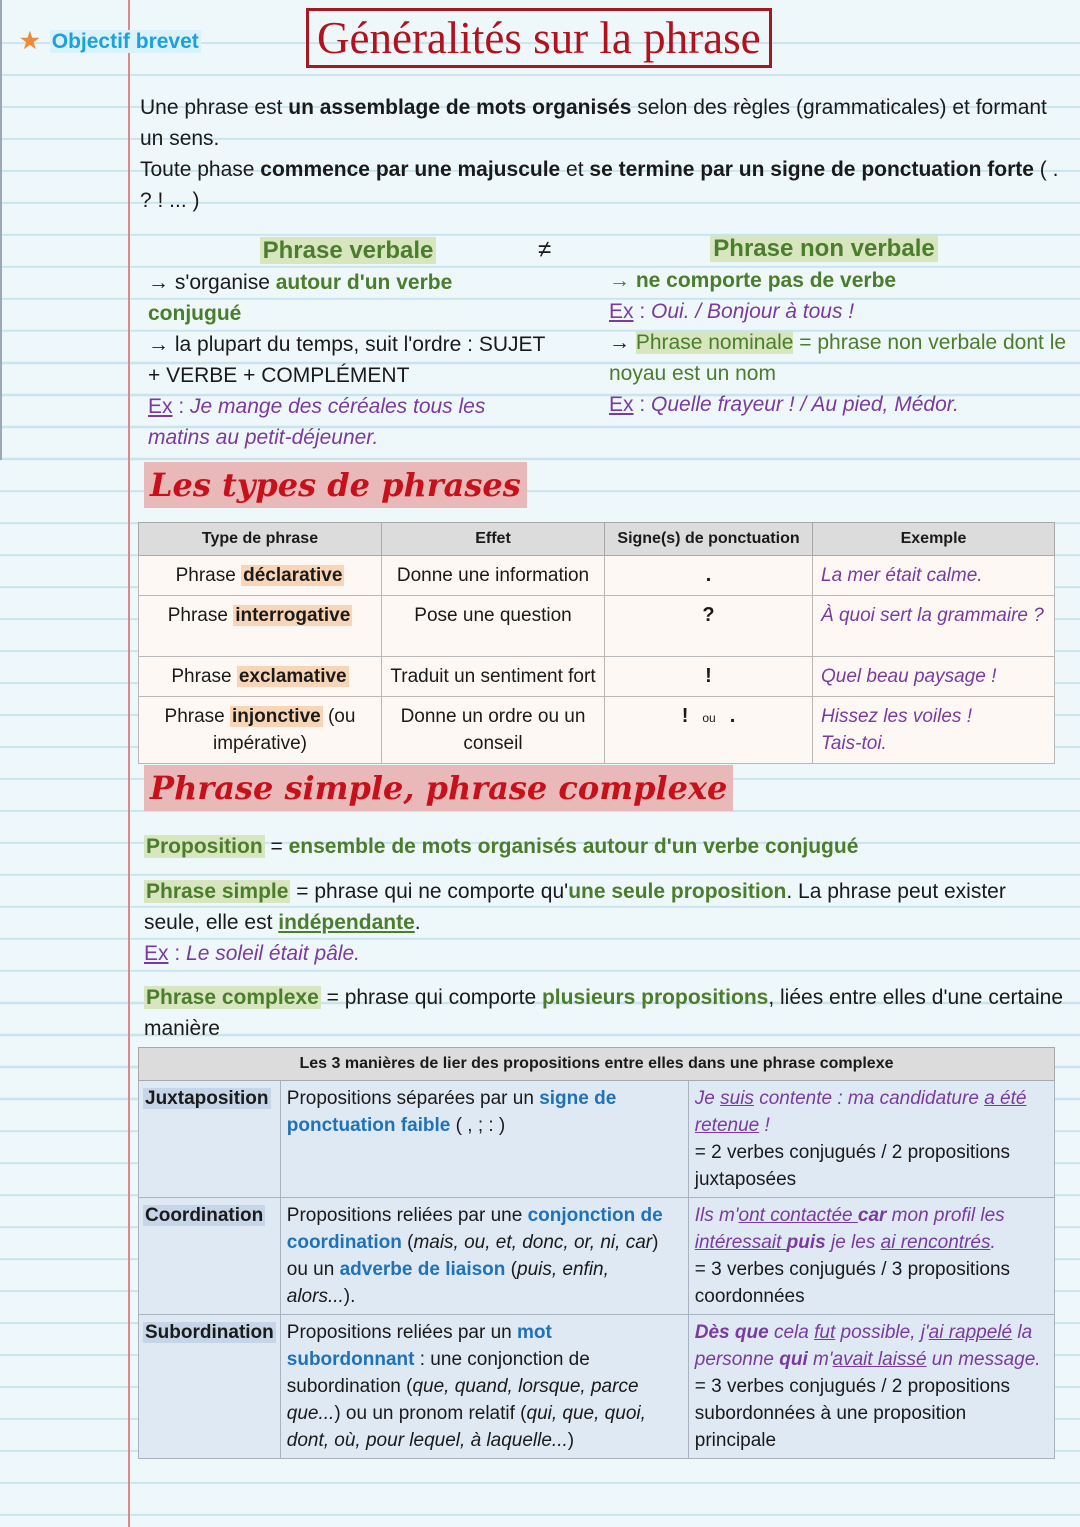  What do you see at coordinates (431, 997) in the screenshot?
I see `def-text: = phrase qui comporte` at bounding box center [431, 997].